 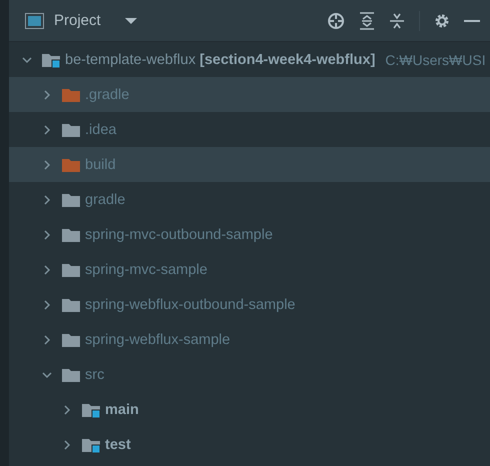 What do you see at coordinates (336, 21) in the screenshot?
I see `locate-icon` at bounding box center [336, 21].